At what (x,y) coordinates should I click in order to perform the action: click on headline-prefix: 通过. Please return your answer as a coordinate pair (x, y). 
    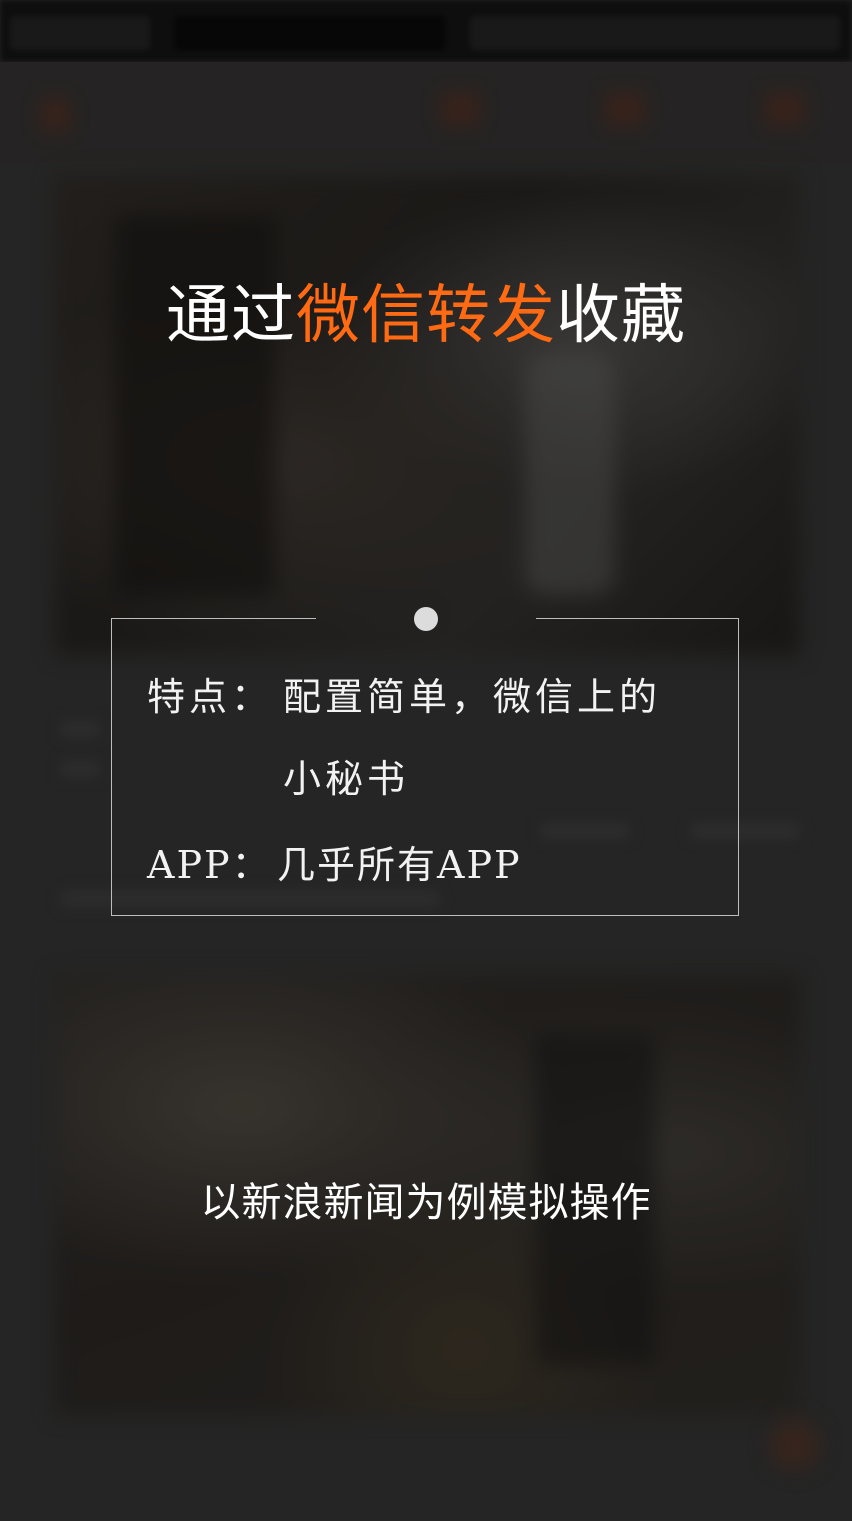
    Looking at the image, I should click on (231, 316).